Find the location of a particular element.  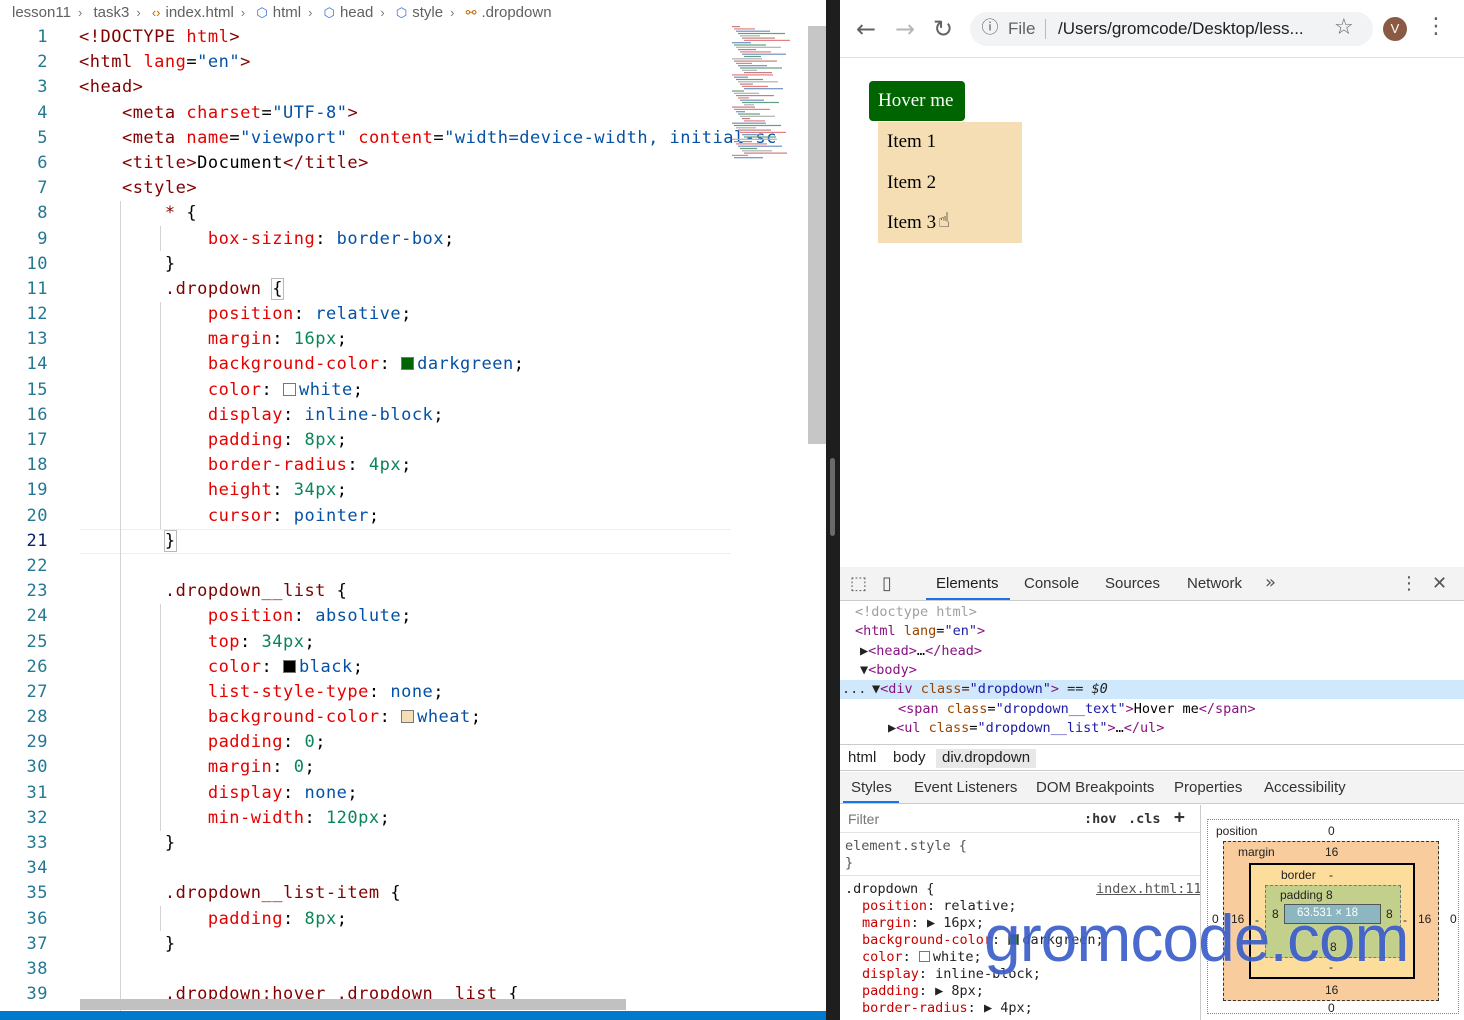

more-menu-icon: ⋮ is located at coordinates (1436, 26).